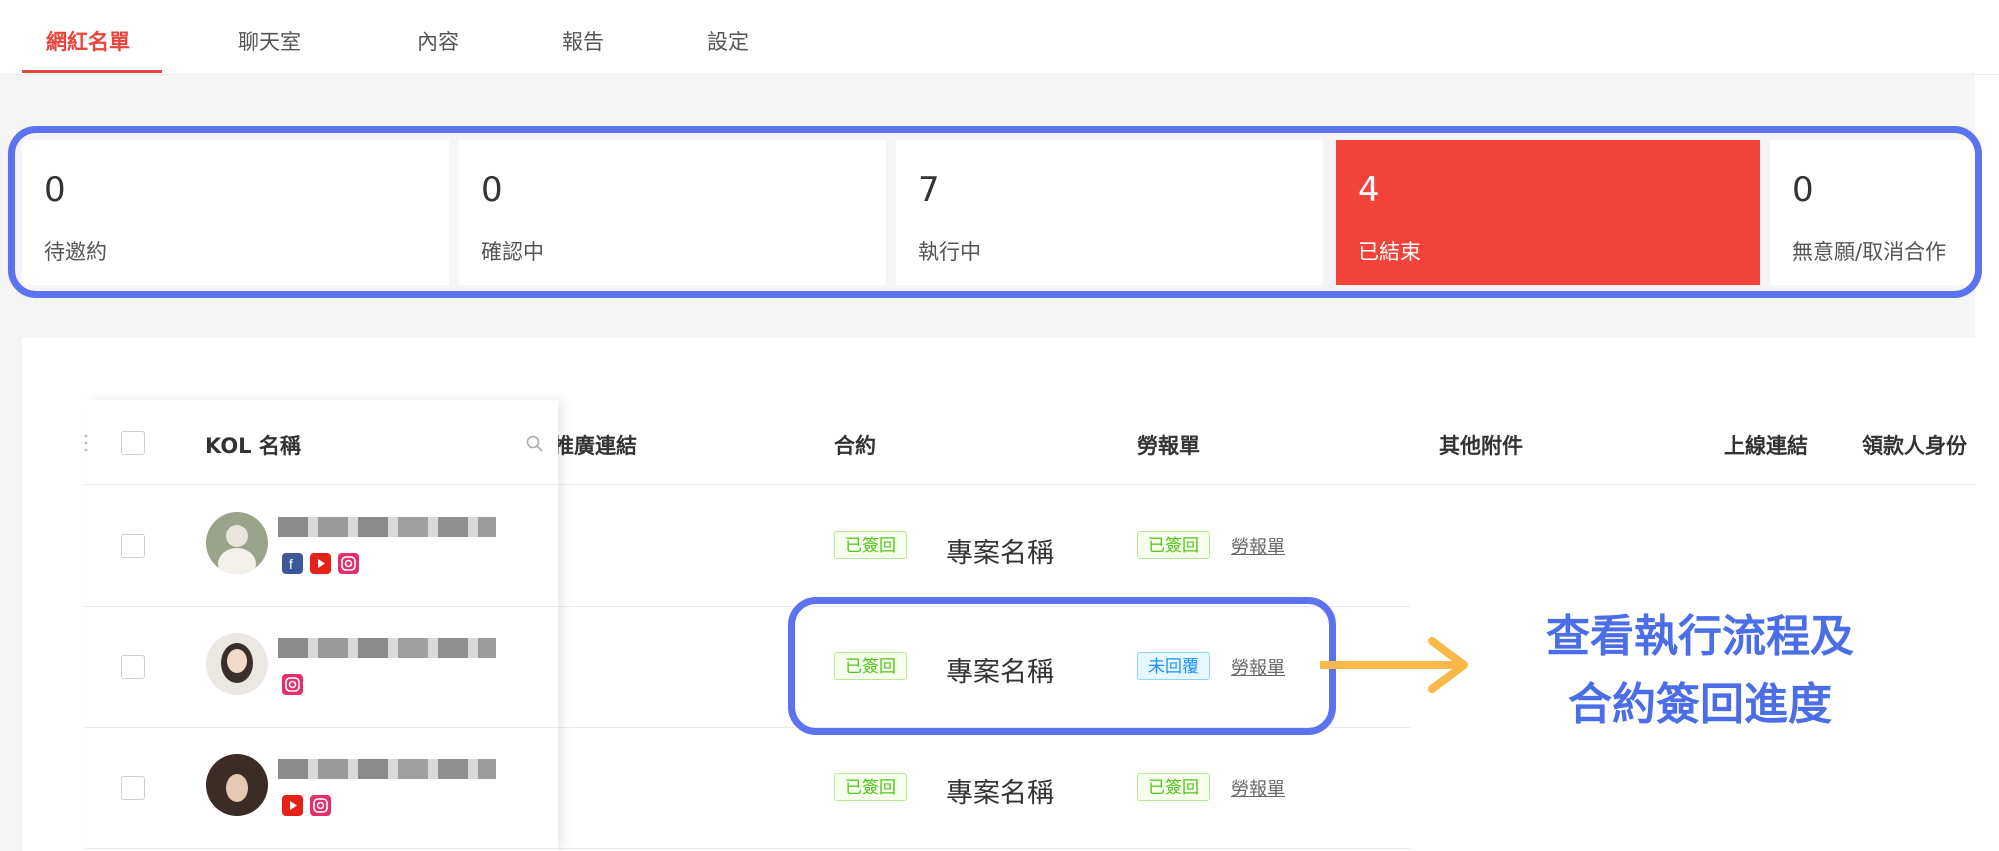 The height and width of the screenshot is (851, 1999). Describe the element at coordinates (1766, 446) in the screenshot. I see `col-head-live-link: 上線連結` at that location.